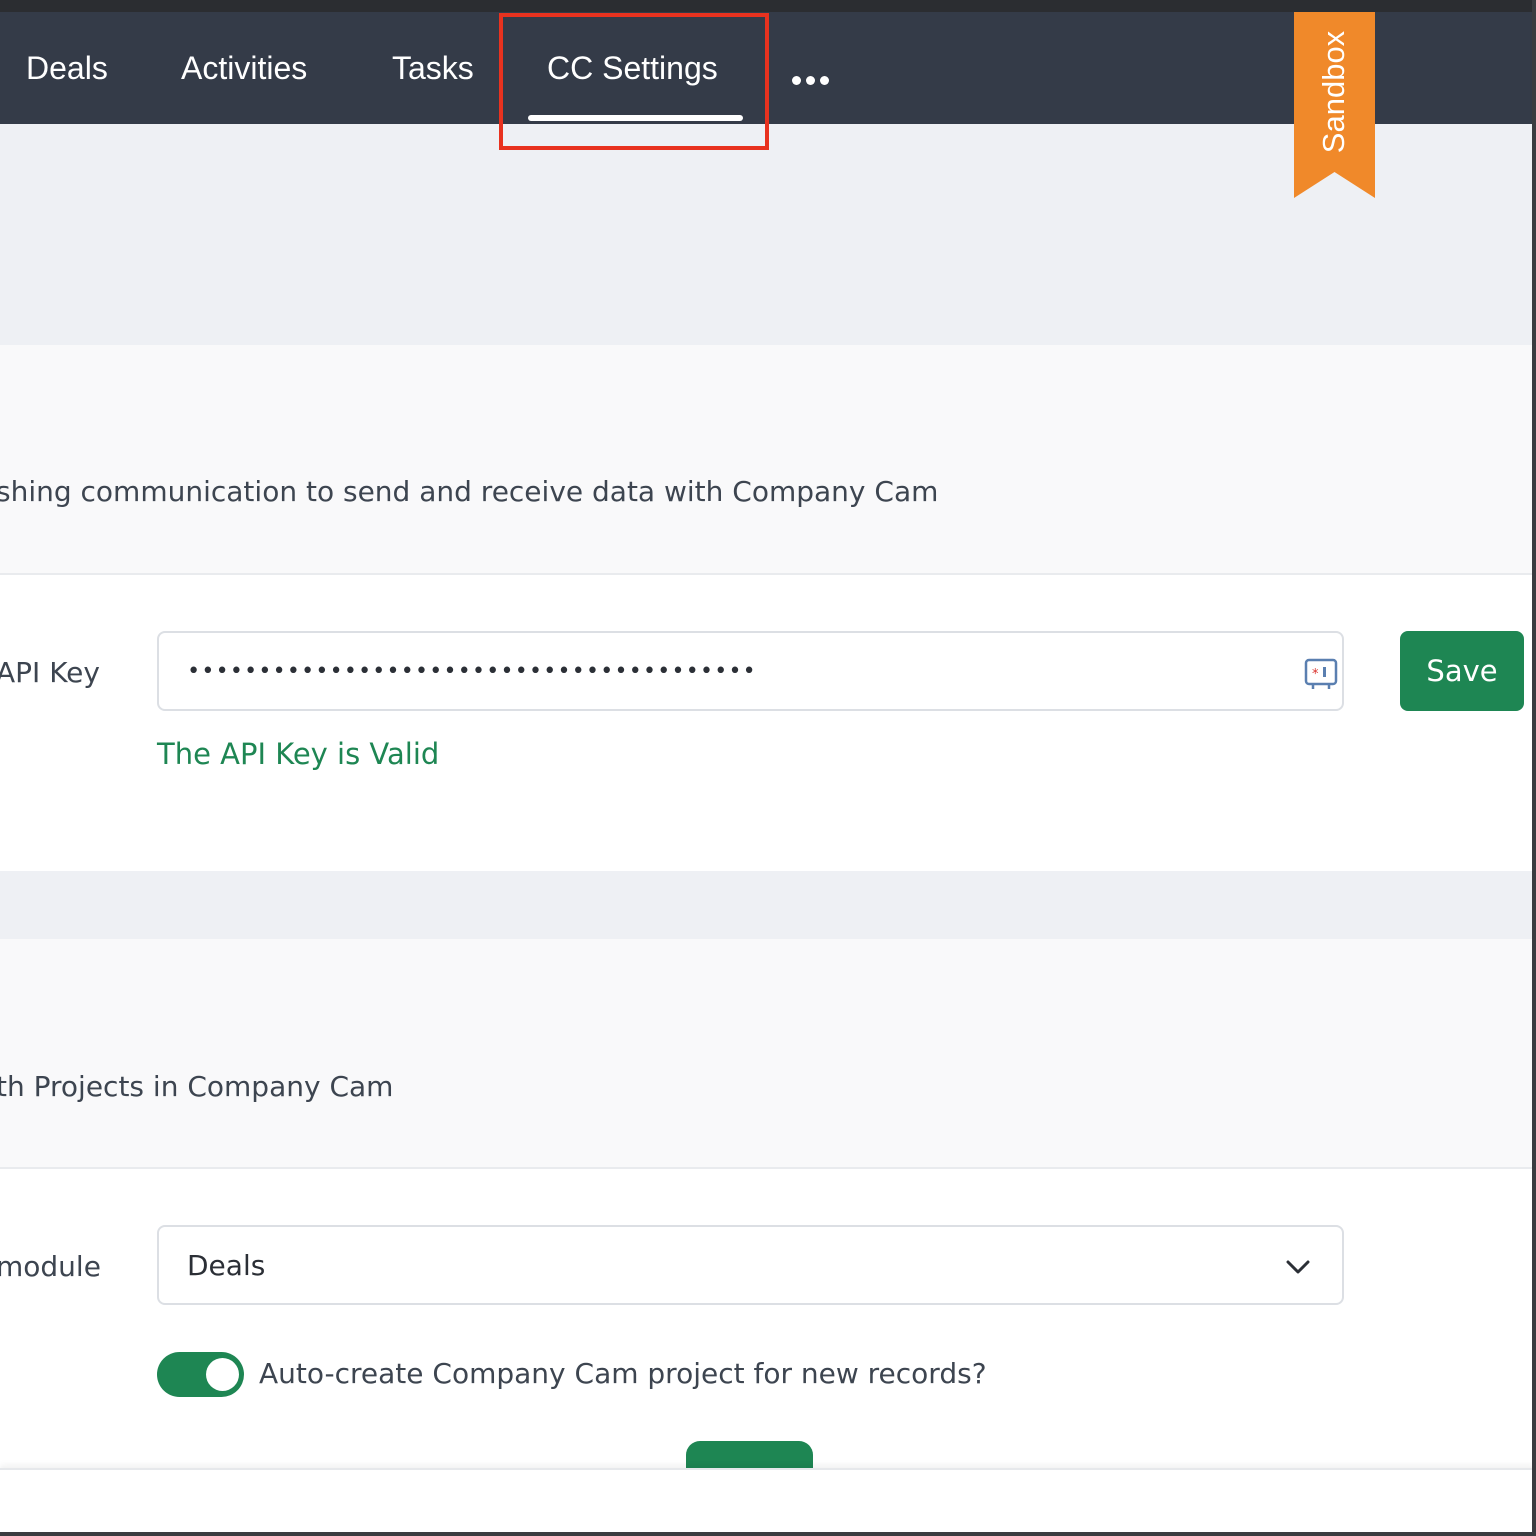 This screenshot has width=1536, height=1536. I want to click on chevron-down-icon, so click(1298, 1267).